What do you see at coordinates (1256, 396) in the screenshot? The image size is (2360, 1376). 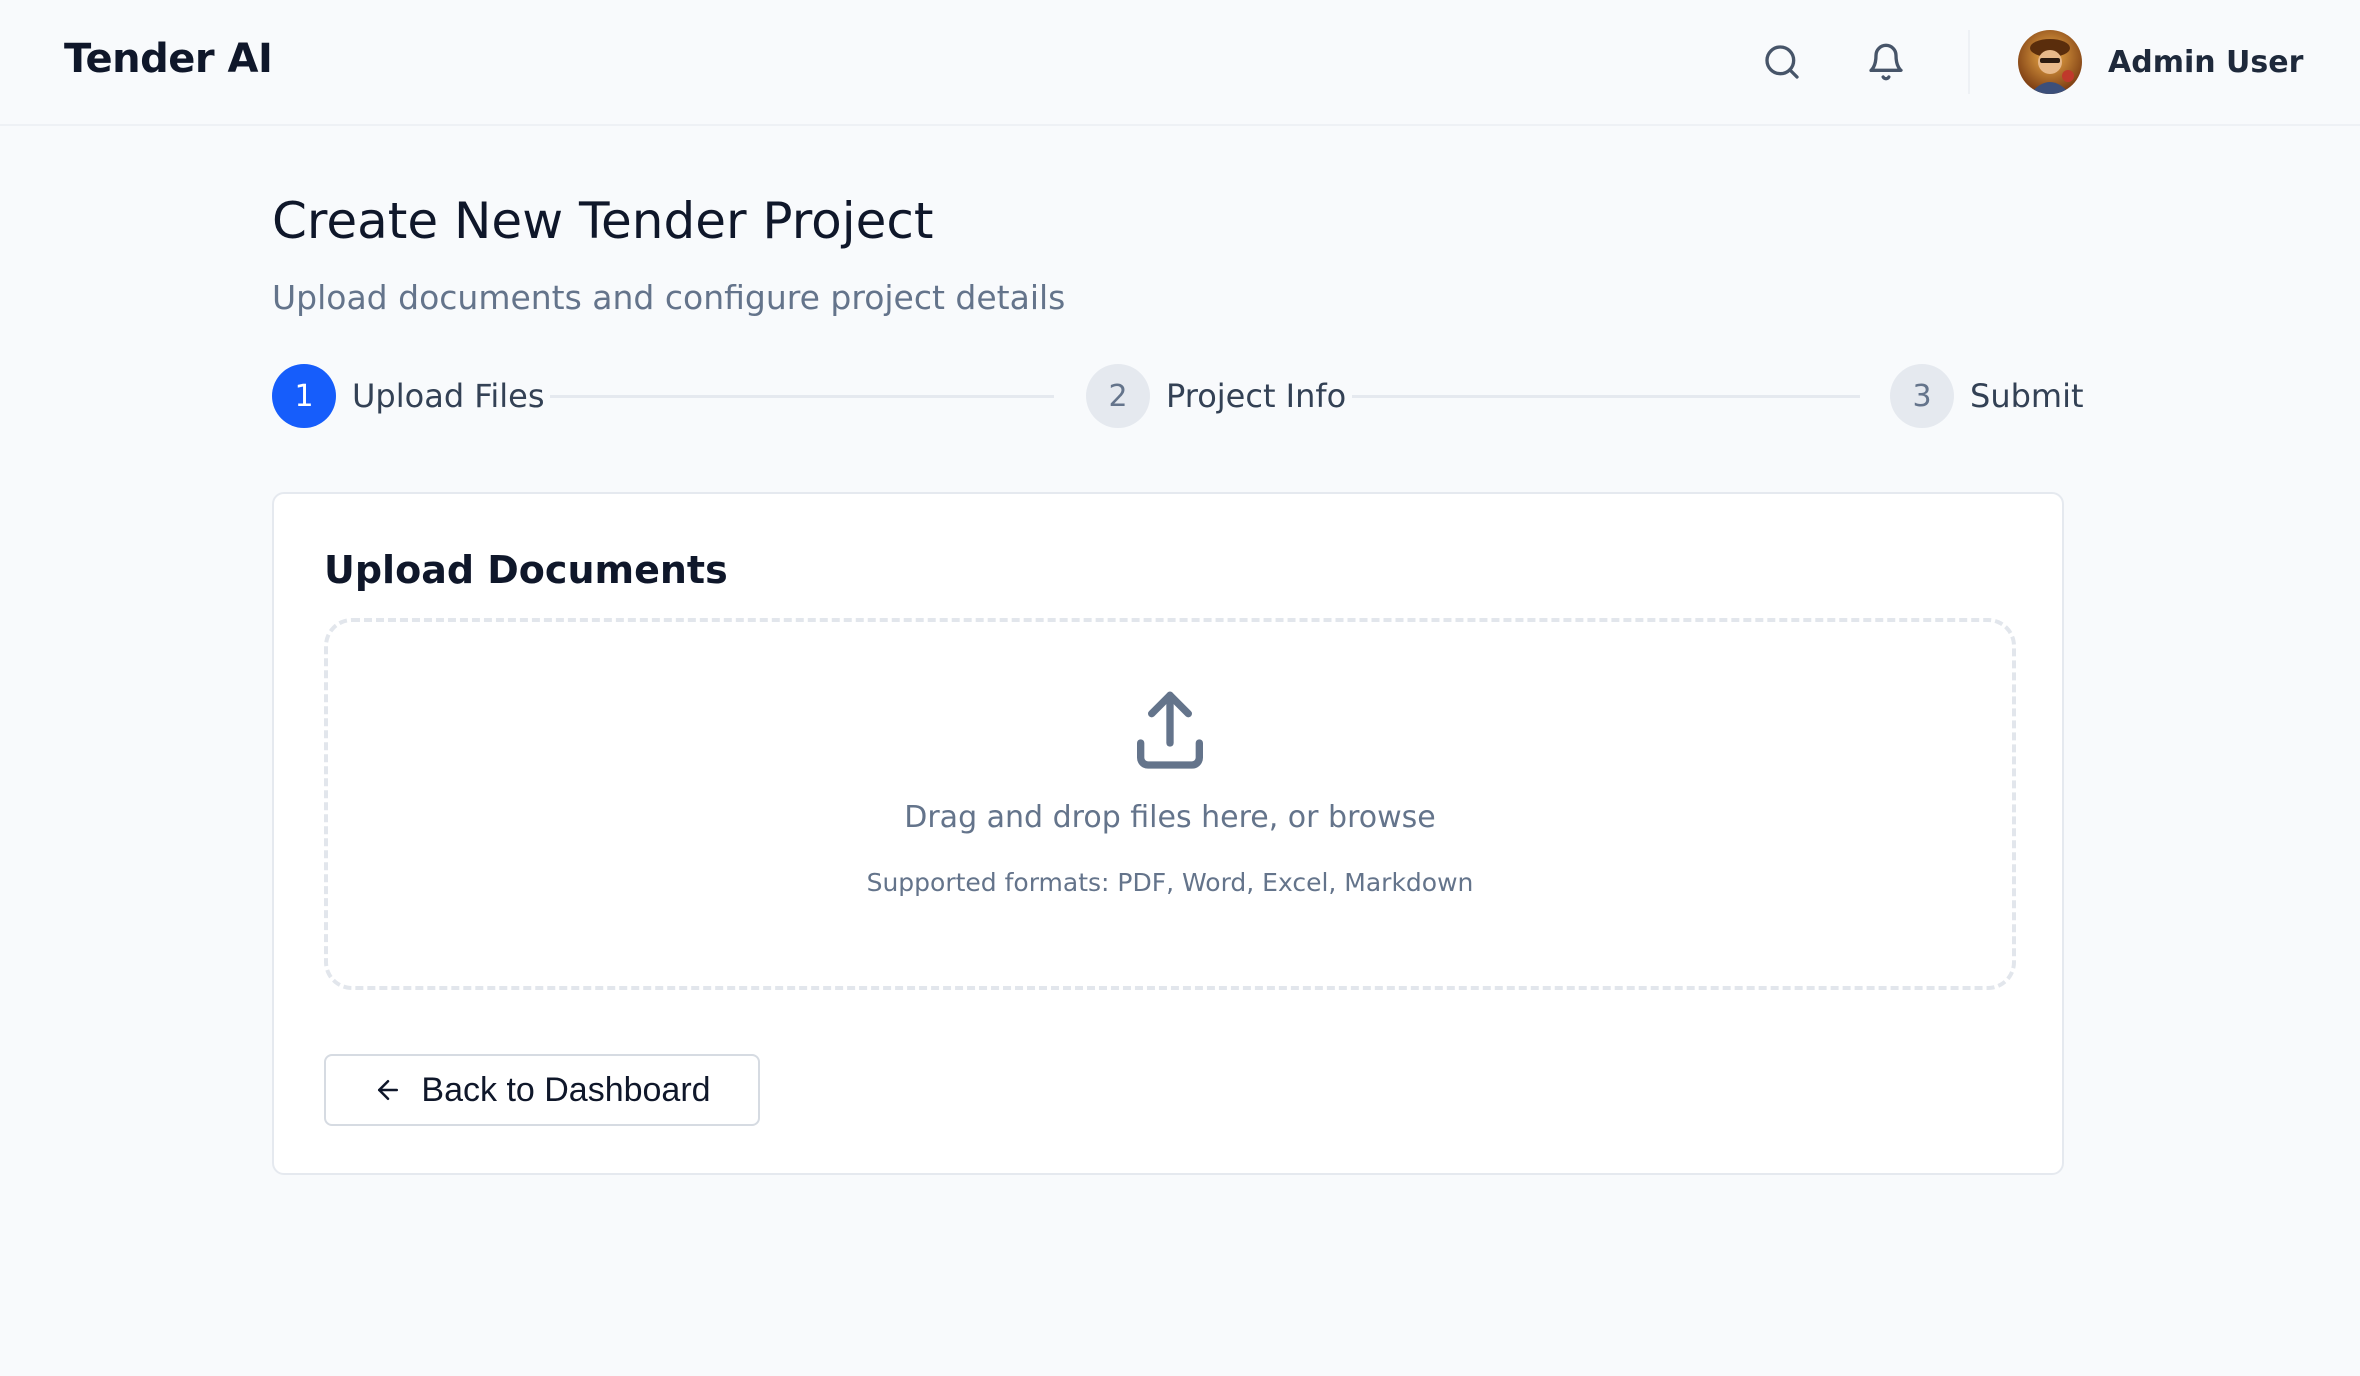 I see `step-label: Project Info` at bounding box center [1256, 396].